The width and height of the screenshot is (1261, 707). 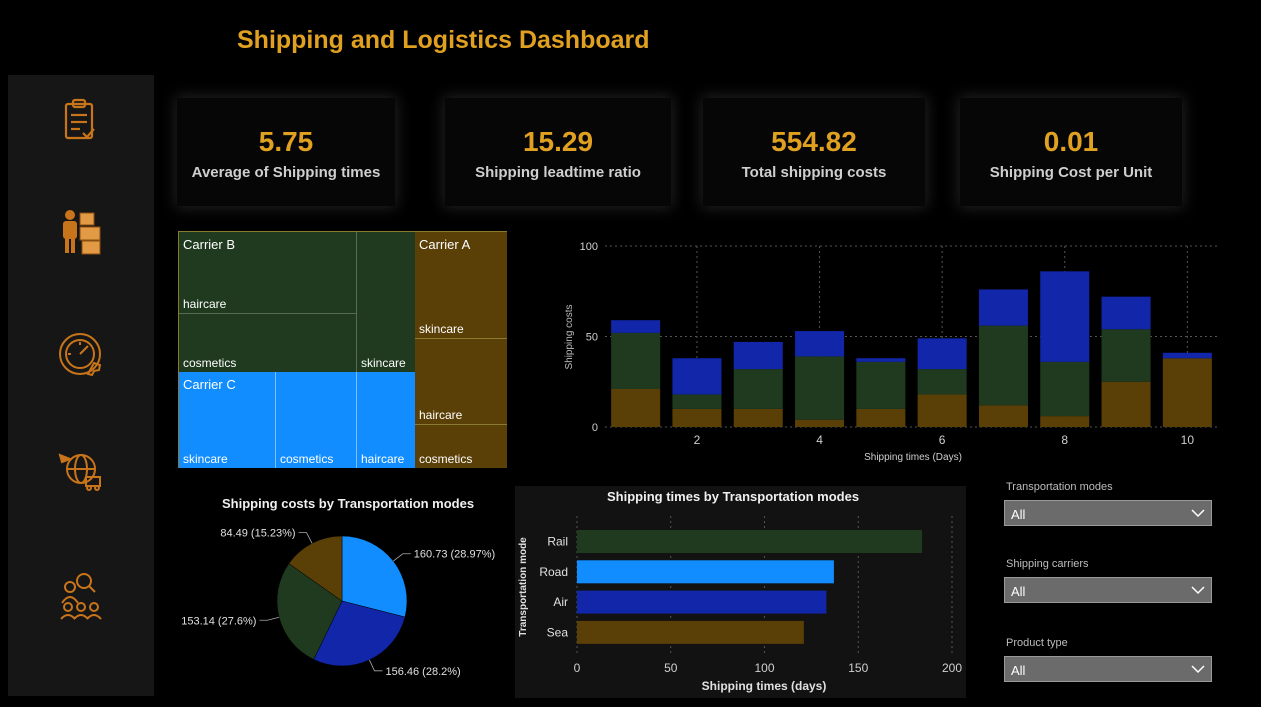 I want to click on hbar-x-axis-label: Shipping times (days), so click(x=764, y=686).